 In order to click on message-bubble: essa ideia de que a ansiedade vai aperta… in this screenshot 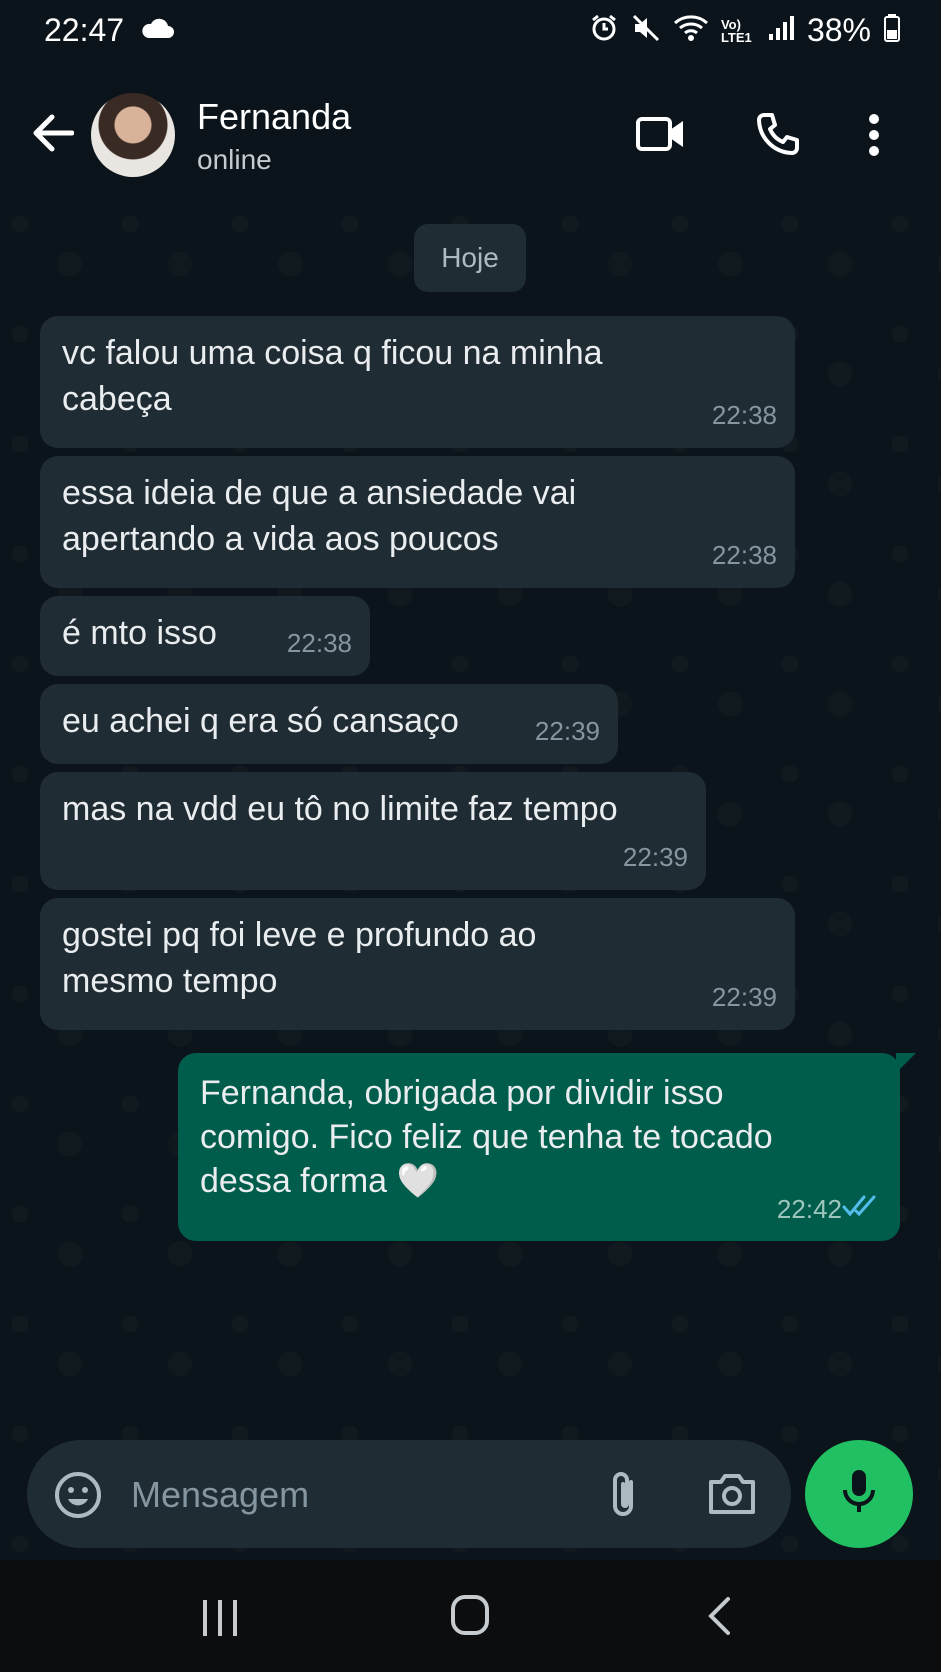, I will do `click(417, 522)`.